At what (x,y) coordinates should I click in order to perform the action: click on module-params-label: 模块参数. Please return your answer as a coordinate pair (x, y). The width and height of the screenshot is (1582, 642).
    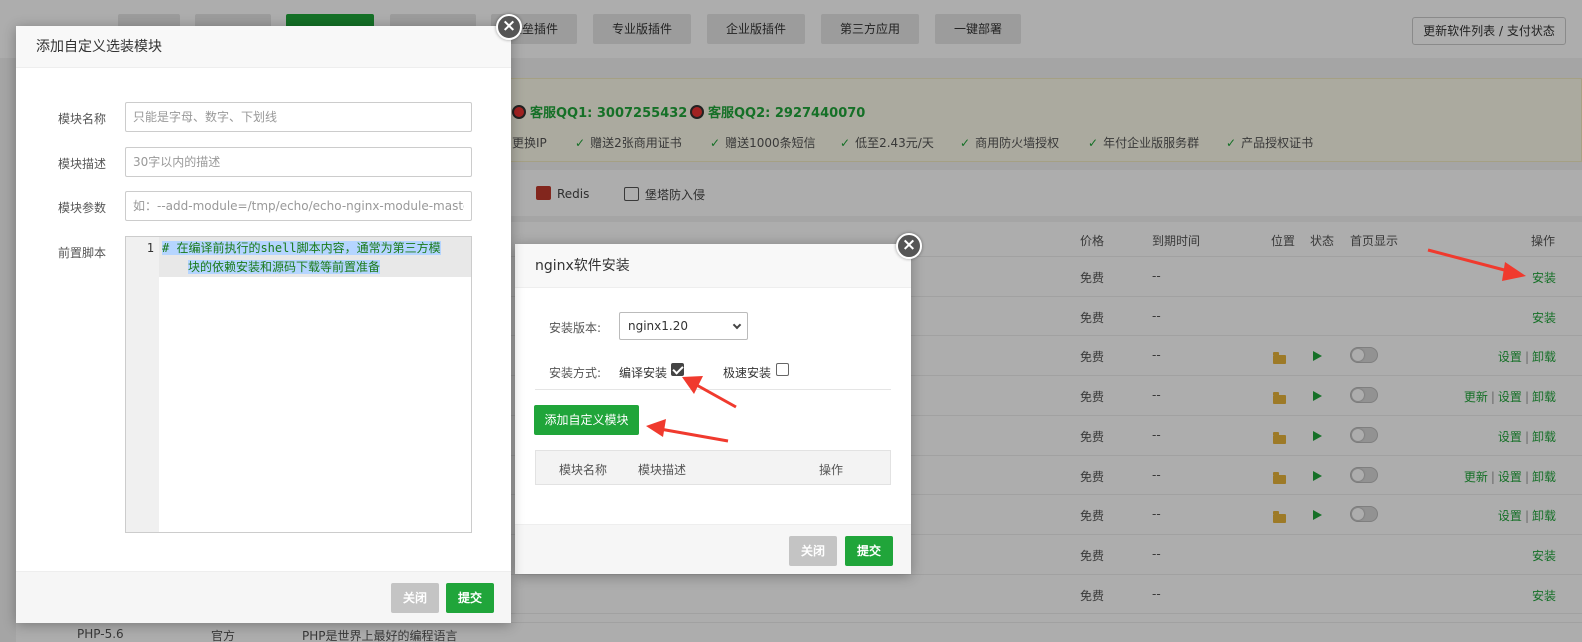
    Looking at the image, I should click on (82, 208).